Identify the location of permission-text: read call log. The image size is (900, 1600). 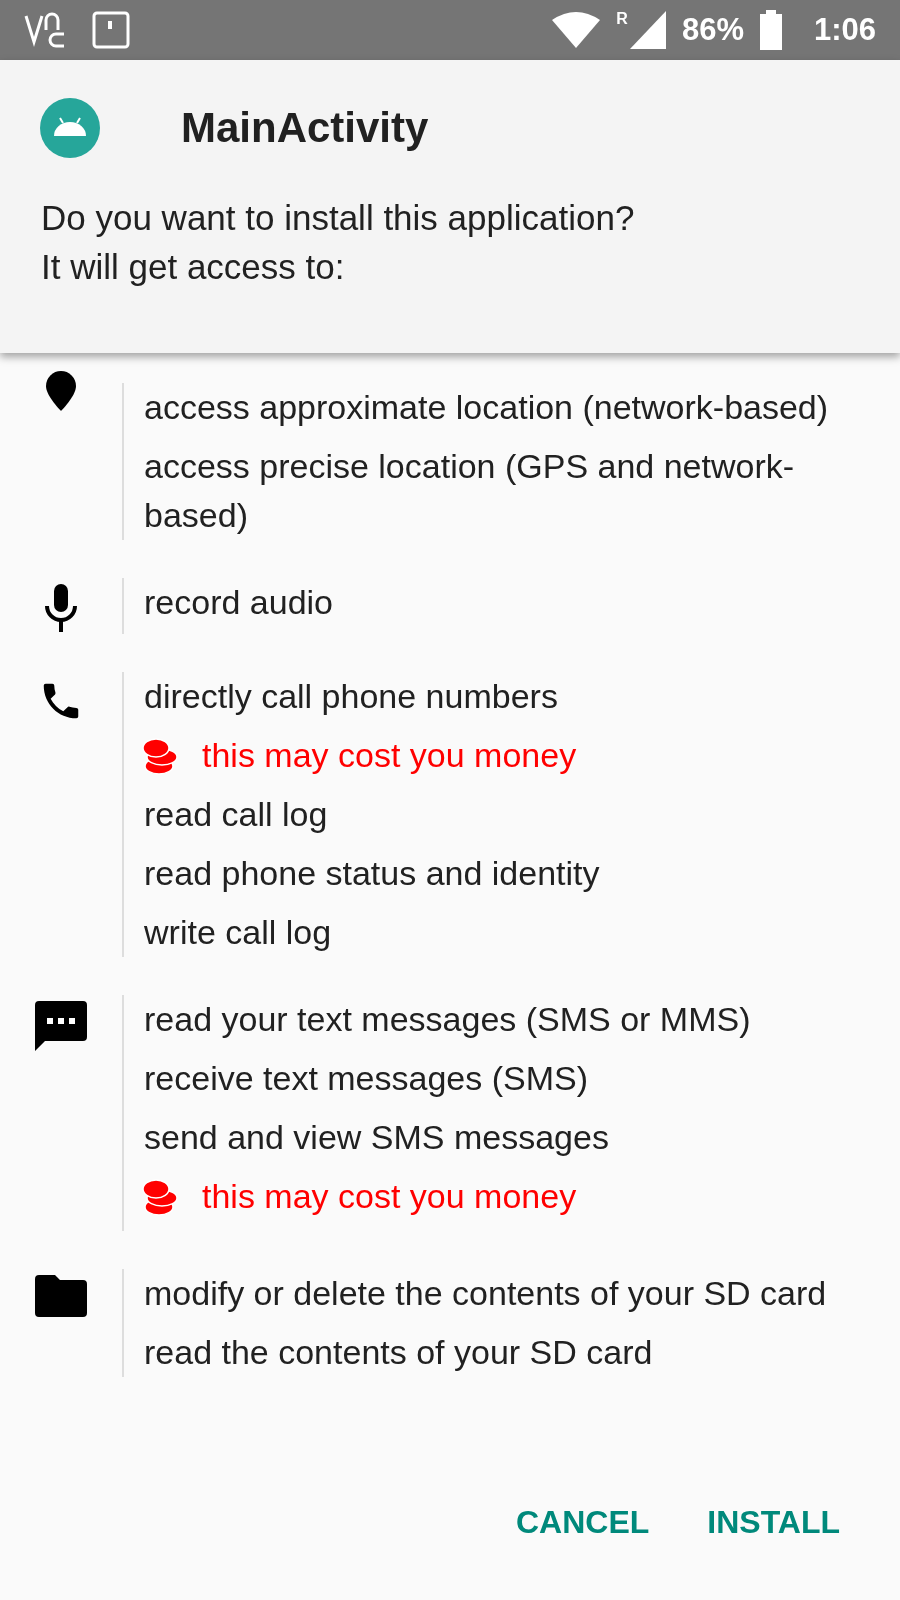
(236, 814).